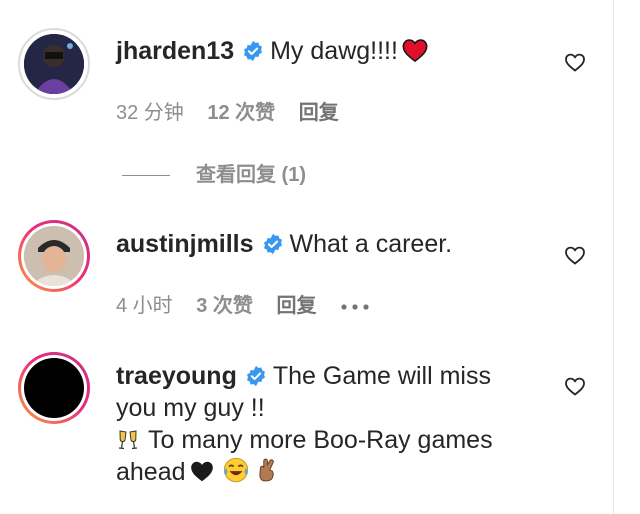 The image size is (640, 514). Describe the element at coordinates (151, 472) in the screenshot. I see `comment-text-line4: ahead` at that location.